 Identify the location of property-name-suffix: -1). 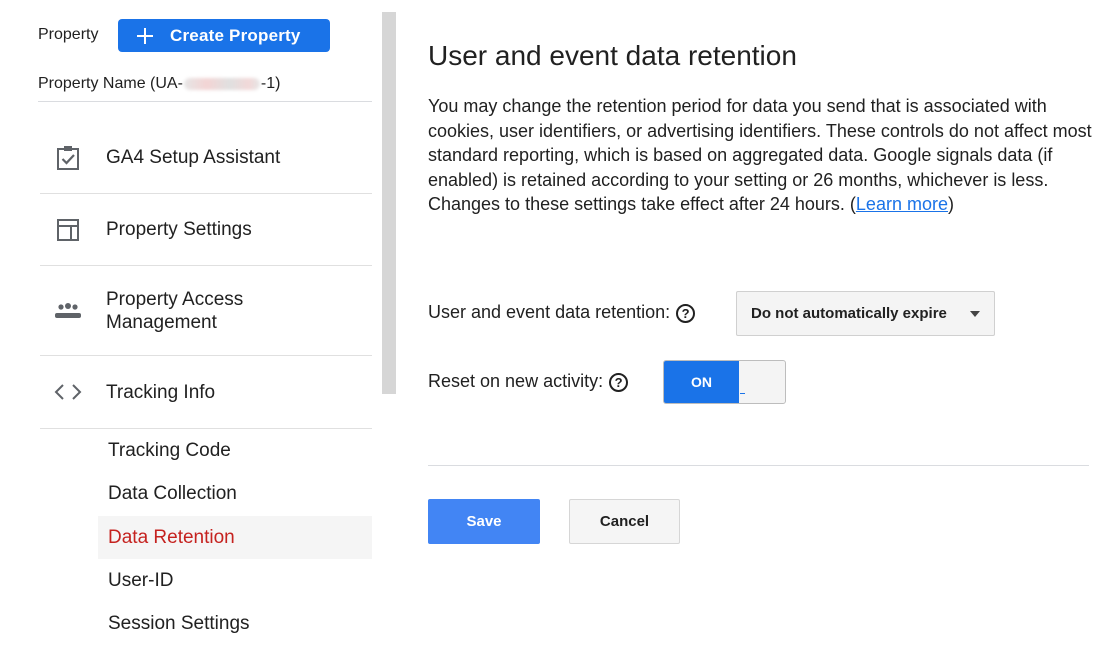
(270, 83).